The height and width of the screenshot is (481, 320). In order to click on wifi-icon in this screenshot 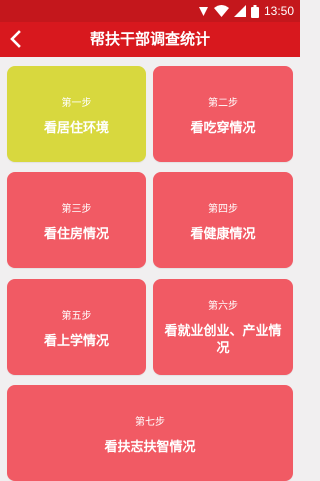, I will do `click(221, 11)`.